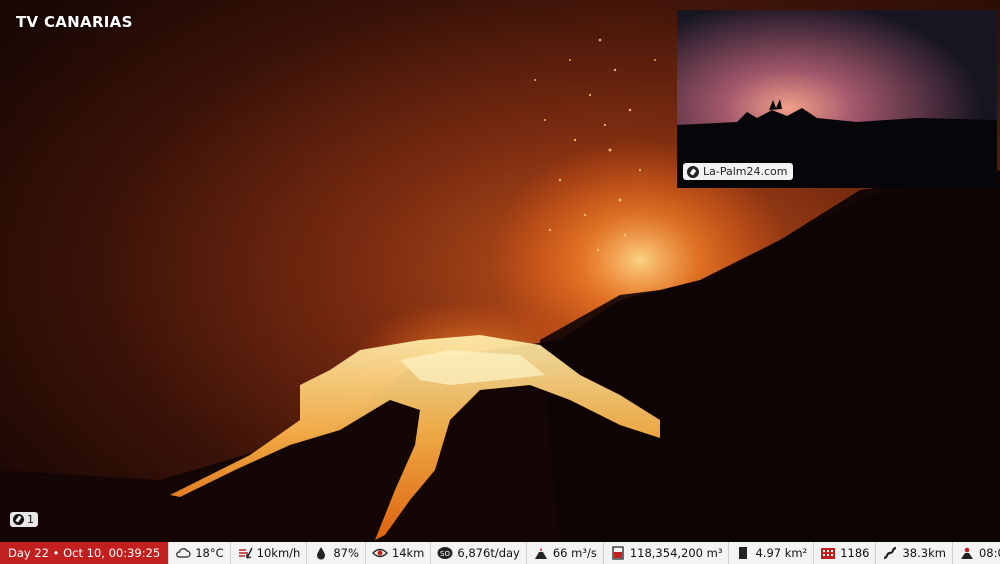  What do you see at coordinates (74, 22) in the screenshot?
I see `channel-logo: TV CANARIAS` at bounding box center [74, 22].